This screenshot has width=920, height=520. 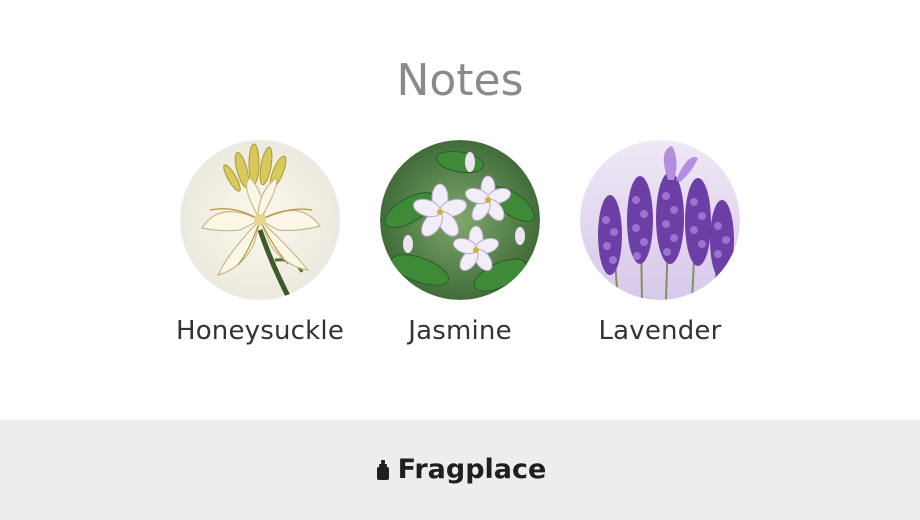 I want to click on note-label: Jasmine, so click(x=460, y=331).